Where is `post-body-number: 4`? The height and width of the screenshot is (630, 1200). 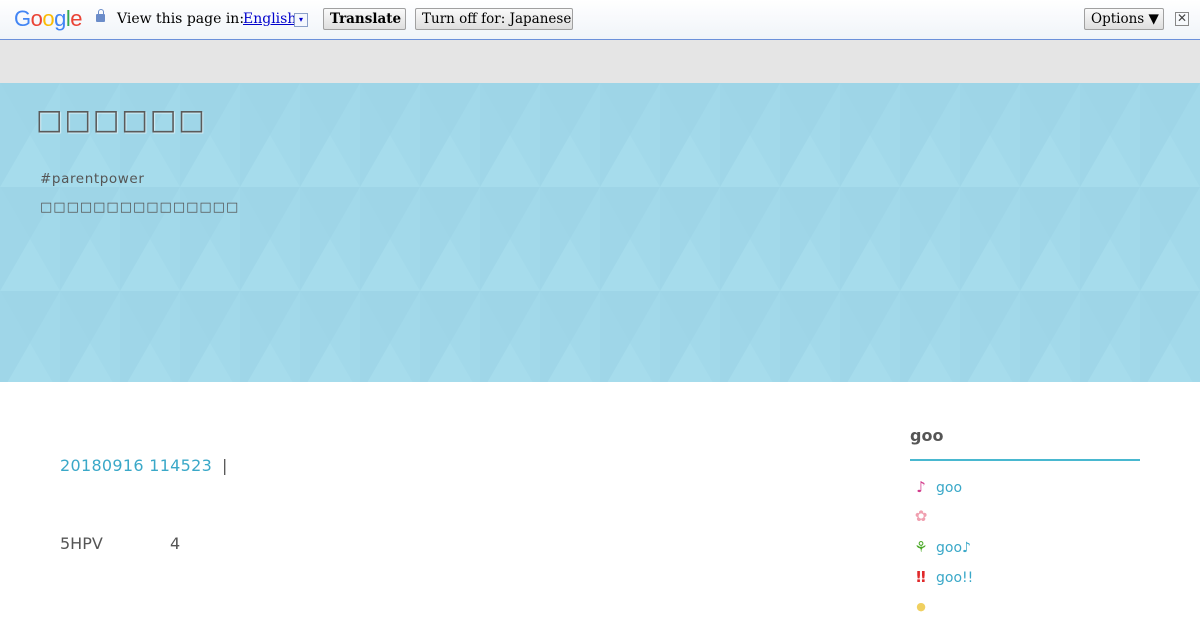
post-body-number: 4 is located at coordinates (175, 543).